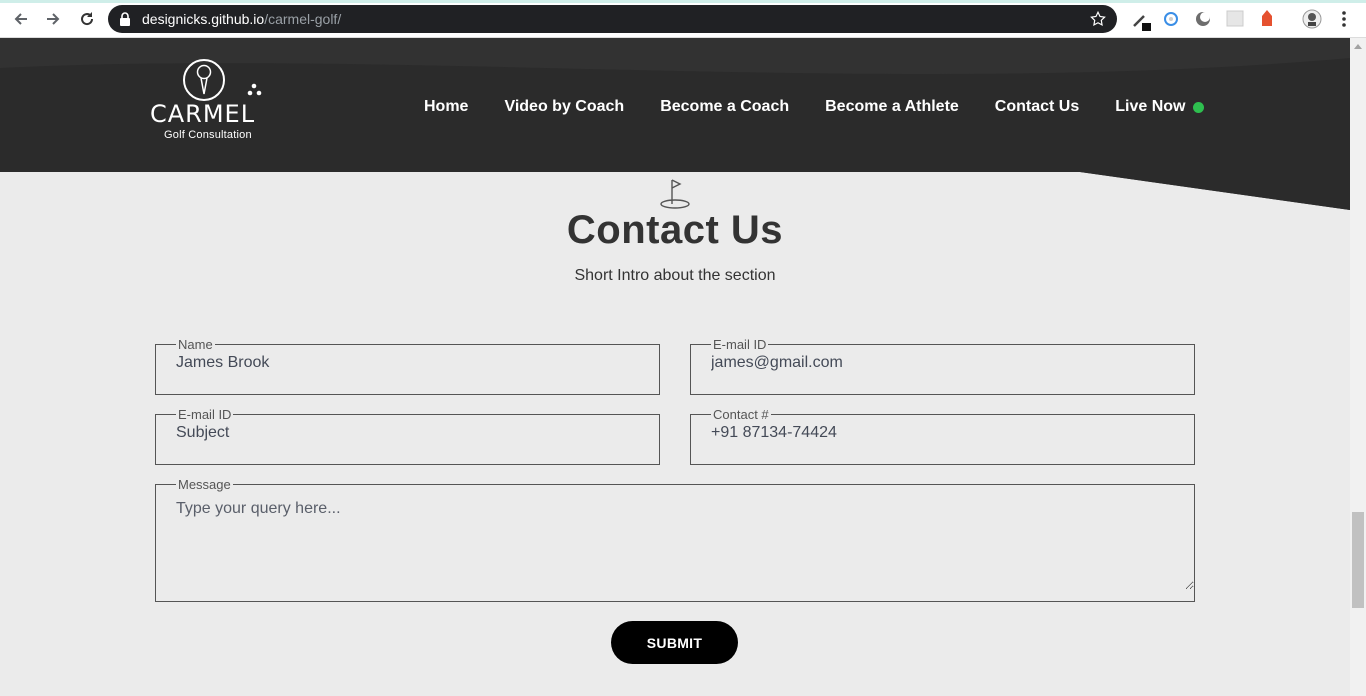 The image size is (1366, 696). I want to click on subject-field: E-mail ID, so click(407, 436).